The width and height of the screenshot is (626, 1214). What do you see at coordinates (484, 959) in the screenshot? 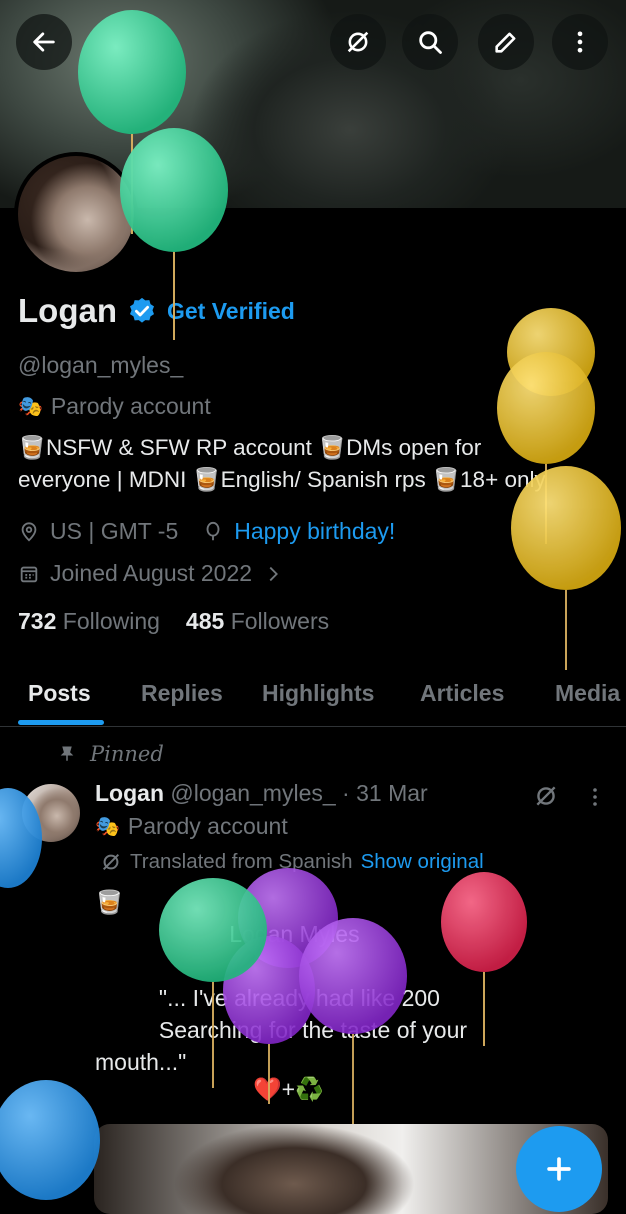
I see `red-balloon` at bounding box center [484, 959].